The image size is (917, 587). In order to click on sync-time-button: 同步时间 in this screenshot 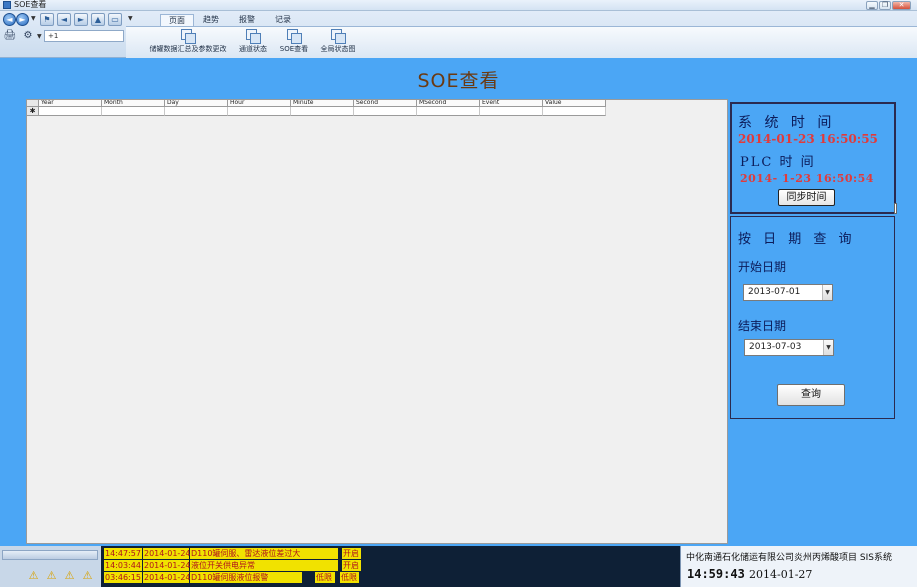, I will do `click(806, 197)`.